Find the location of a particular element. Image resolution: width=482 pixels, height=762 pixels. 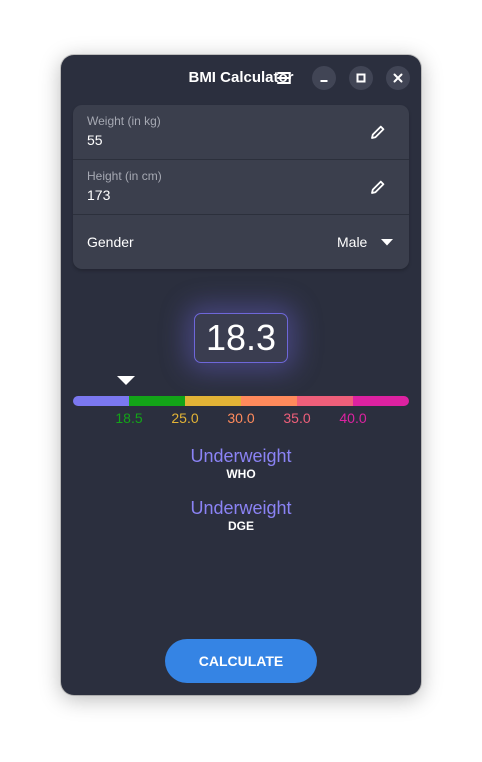

bmi-pointer is located at coordinates (126, 380).